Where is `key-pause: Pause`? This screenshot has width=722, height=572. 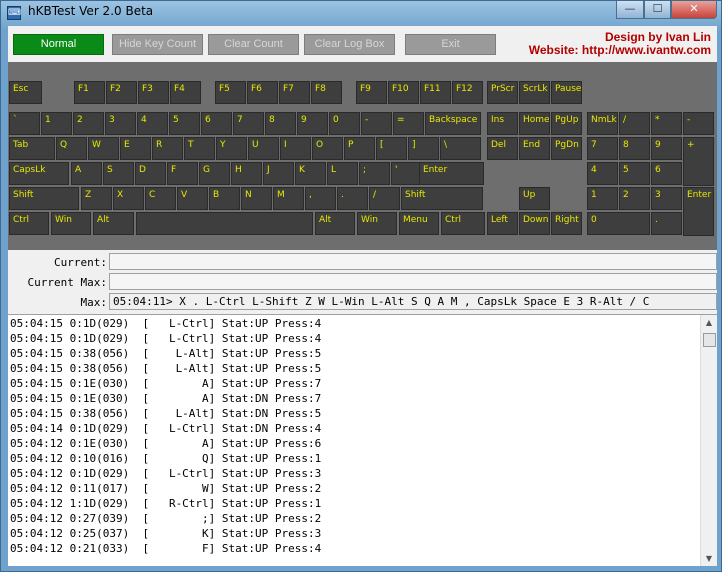
key-pause: Pause is located at coordinates (566, 92).